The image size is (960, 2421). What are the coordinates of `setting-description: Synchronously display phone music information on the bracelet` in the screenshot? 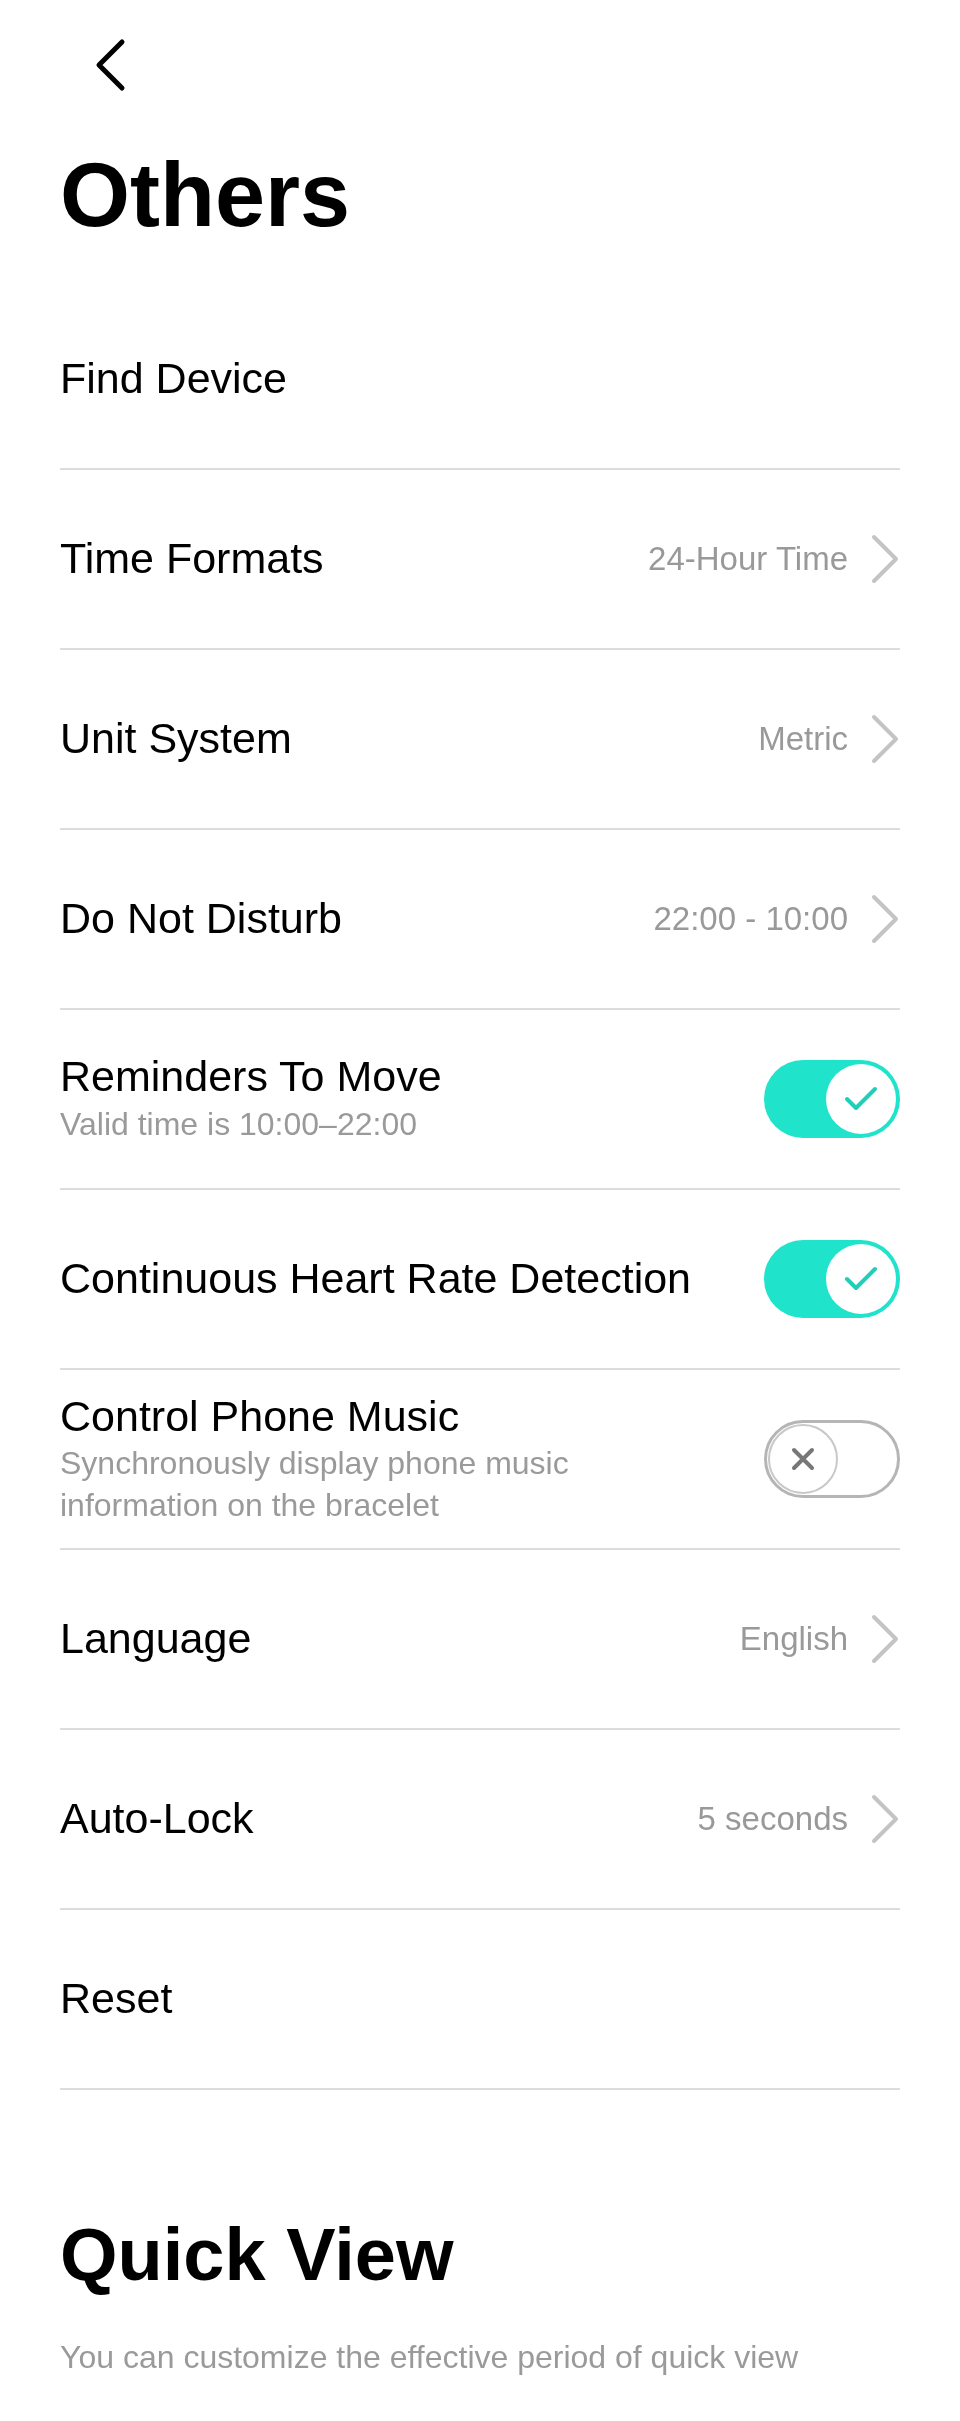 It's located at (315, 1484).